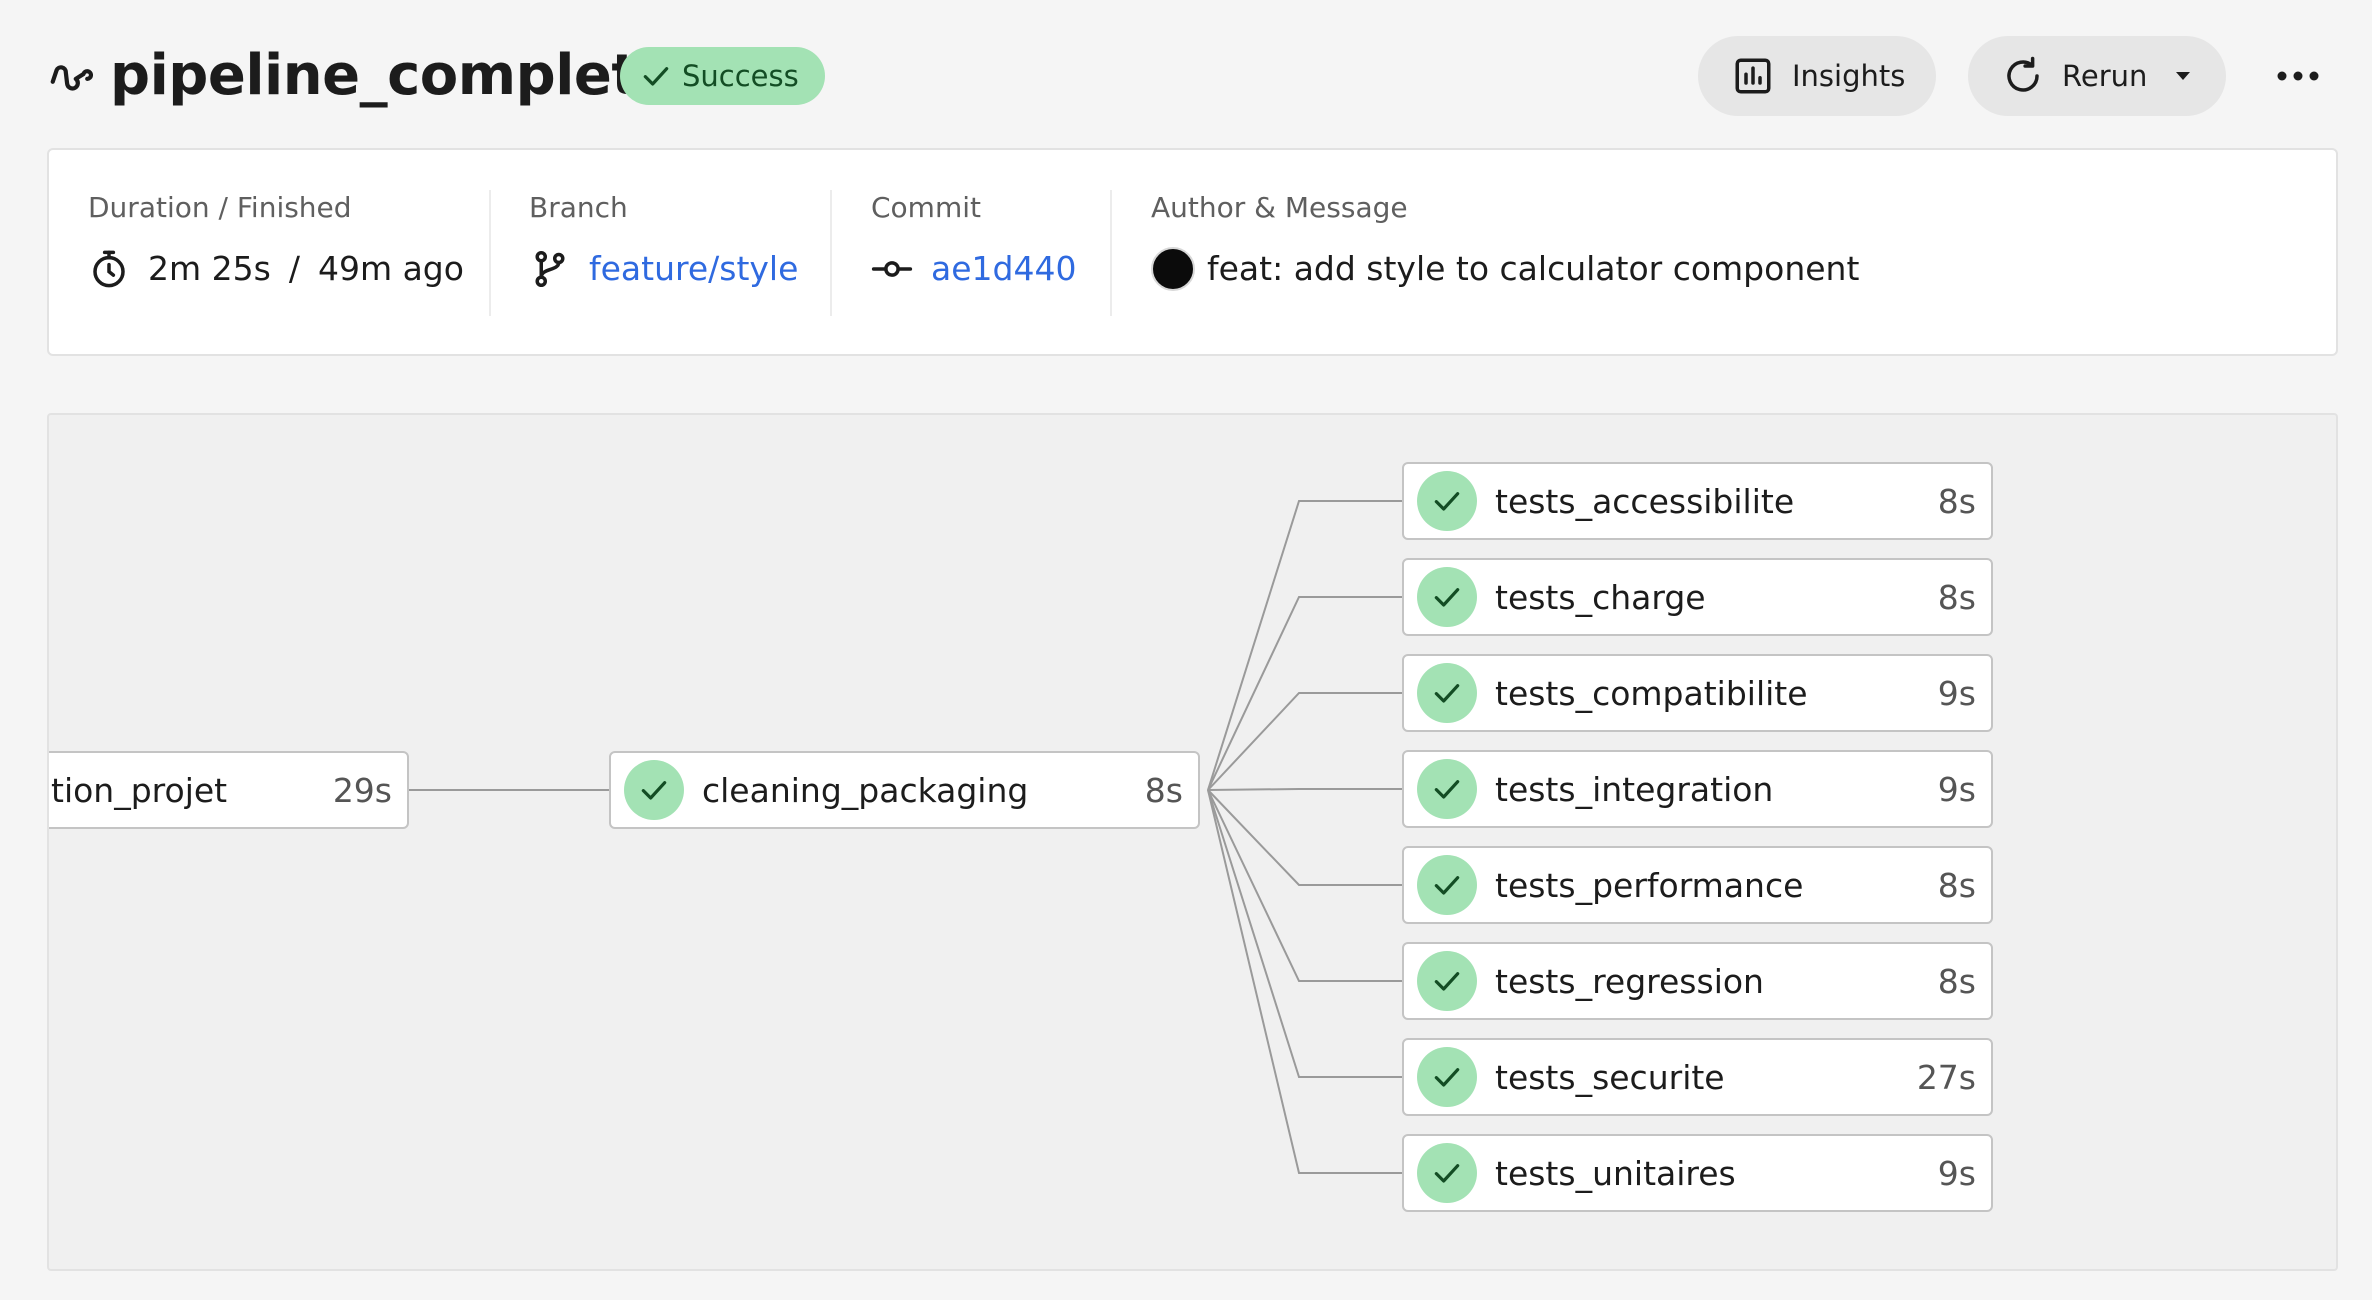 This screenshot has height=1300, width=2372. Describe the element at coordinates (1946, 1077) in the screenshot. I see `job-duration: 27s` at that location.